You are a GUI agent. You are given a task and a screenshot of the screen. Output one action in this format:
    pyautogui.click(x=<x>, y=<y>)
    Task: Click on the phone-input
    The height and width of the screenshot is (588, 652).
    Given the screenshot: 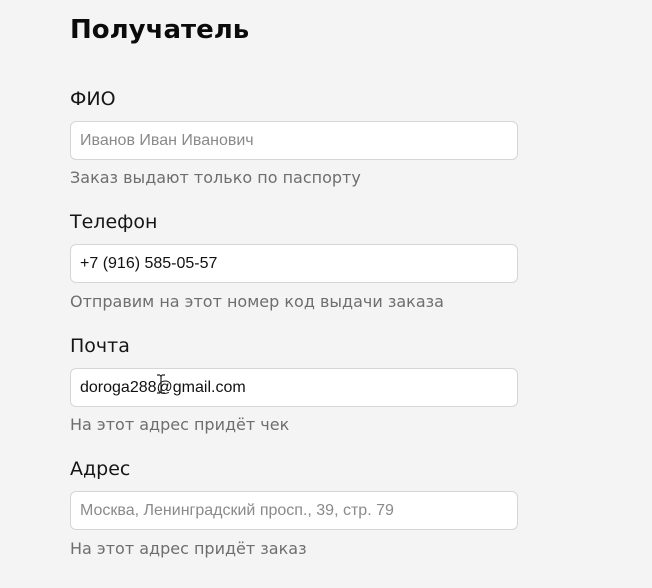 What is the action you would take?
    pyautogui.click(x=294, y=263)
    